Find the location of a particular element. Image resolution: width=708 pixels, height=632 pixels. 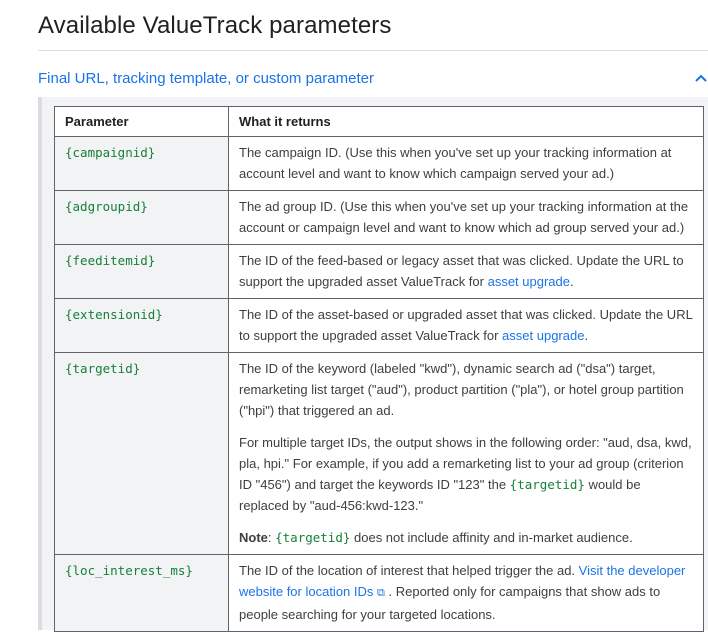

param-cell: {feeditemid} is located at coordinates (141, 271).